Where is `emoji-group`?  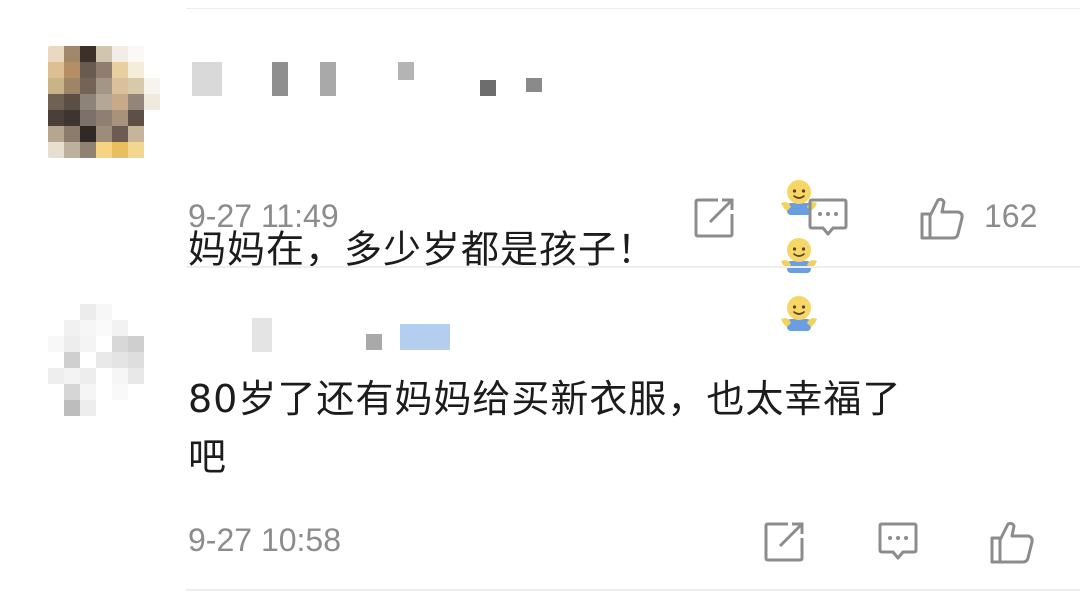 emoji-group is located at coordinates (749, 252).